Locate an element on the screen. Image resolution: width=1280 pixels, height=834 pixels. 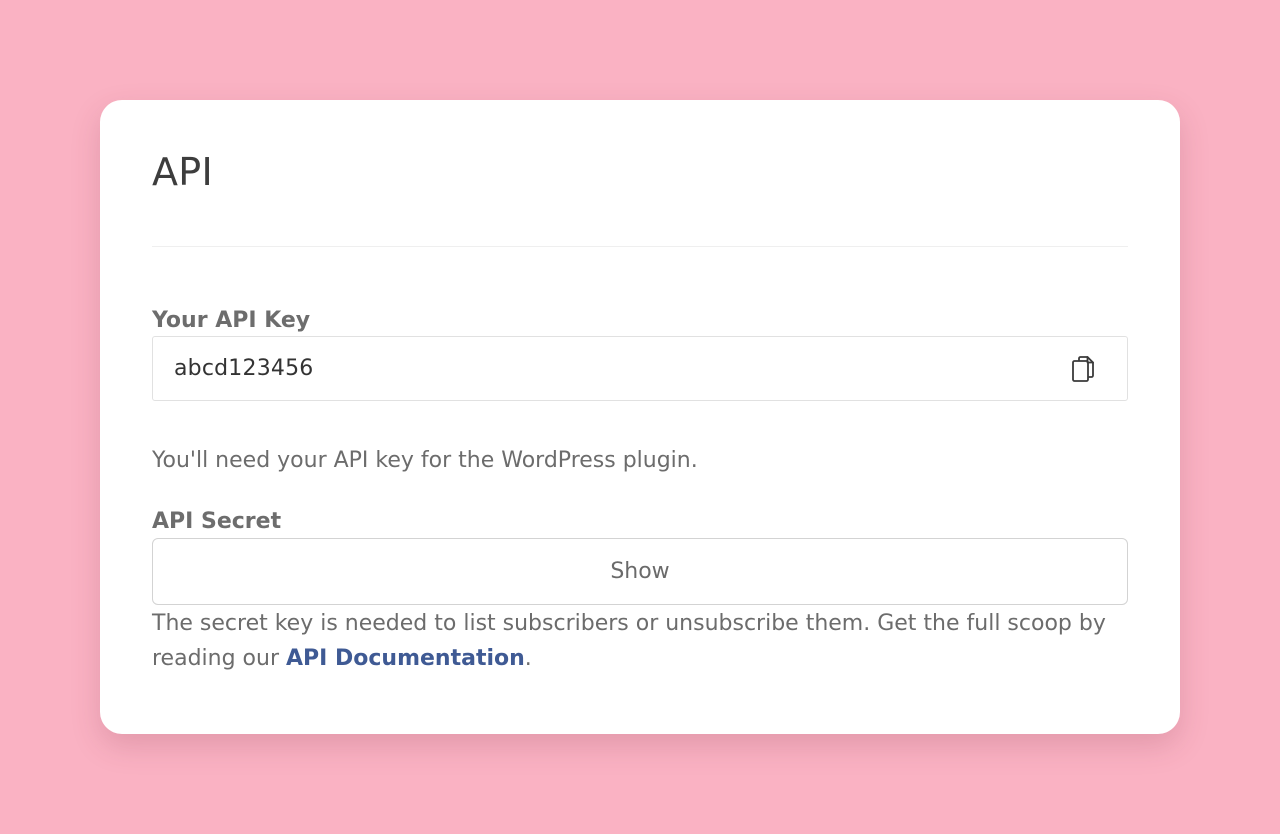
title-divider is located at coordinates (640, 246).